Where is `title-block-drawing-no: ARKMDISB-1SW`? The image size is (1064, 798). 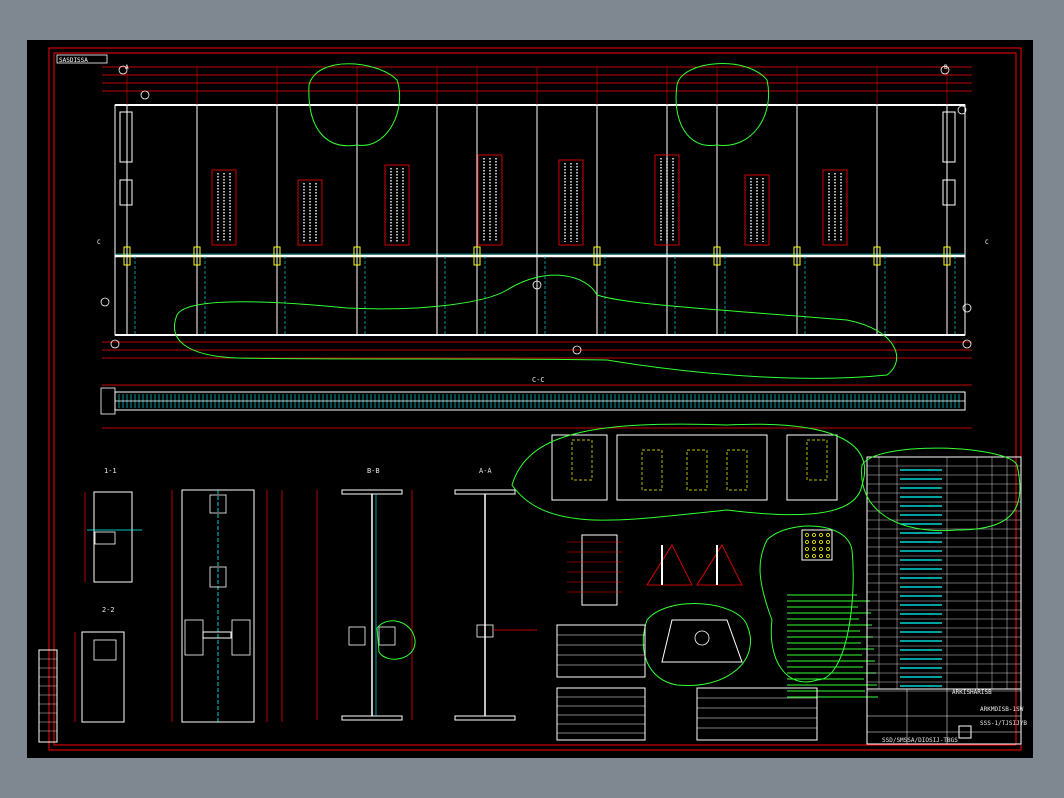 title-block-drawing-no: ARKMDISB-1SW is located at coordinates (1002, 709).